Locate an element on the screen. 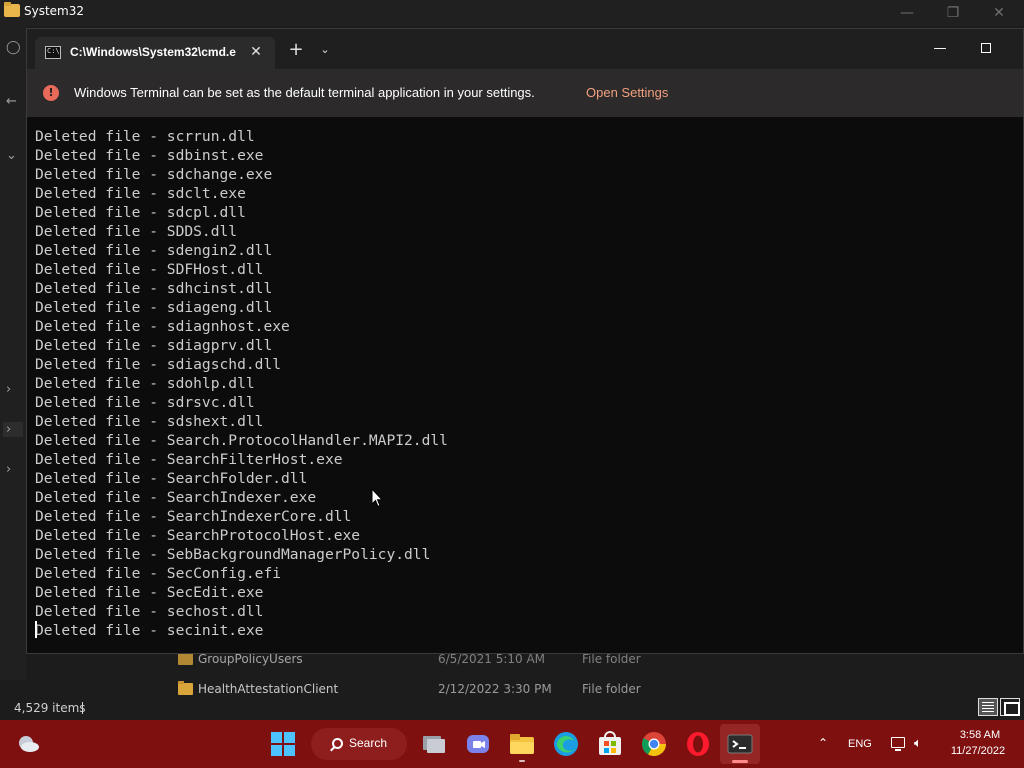  console-line: Deleted file - sdhcinst.dll is located at coordinates (154, 288).